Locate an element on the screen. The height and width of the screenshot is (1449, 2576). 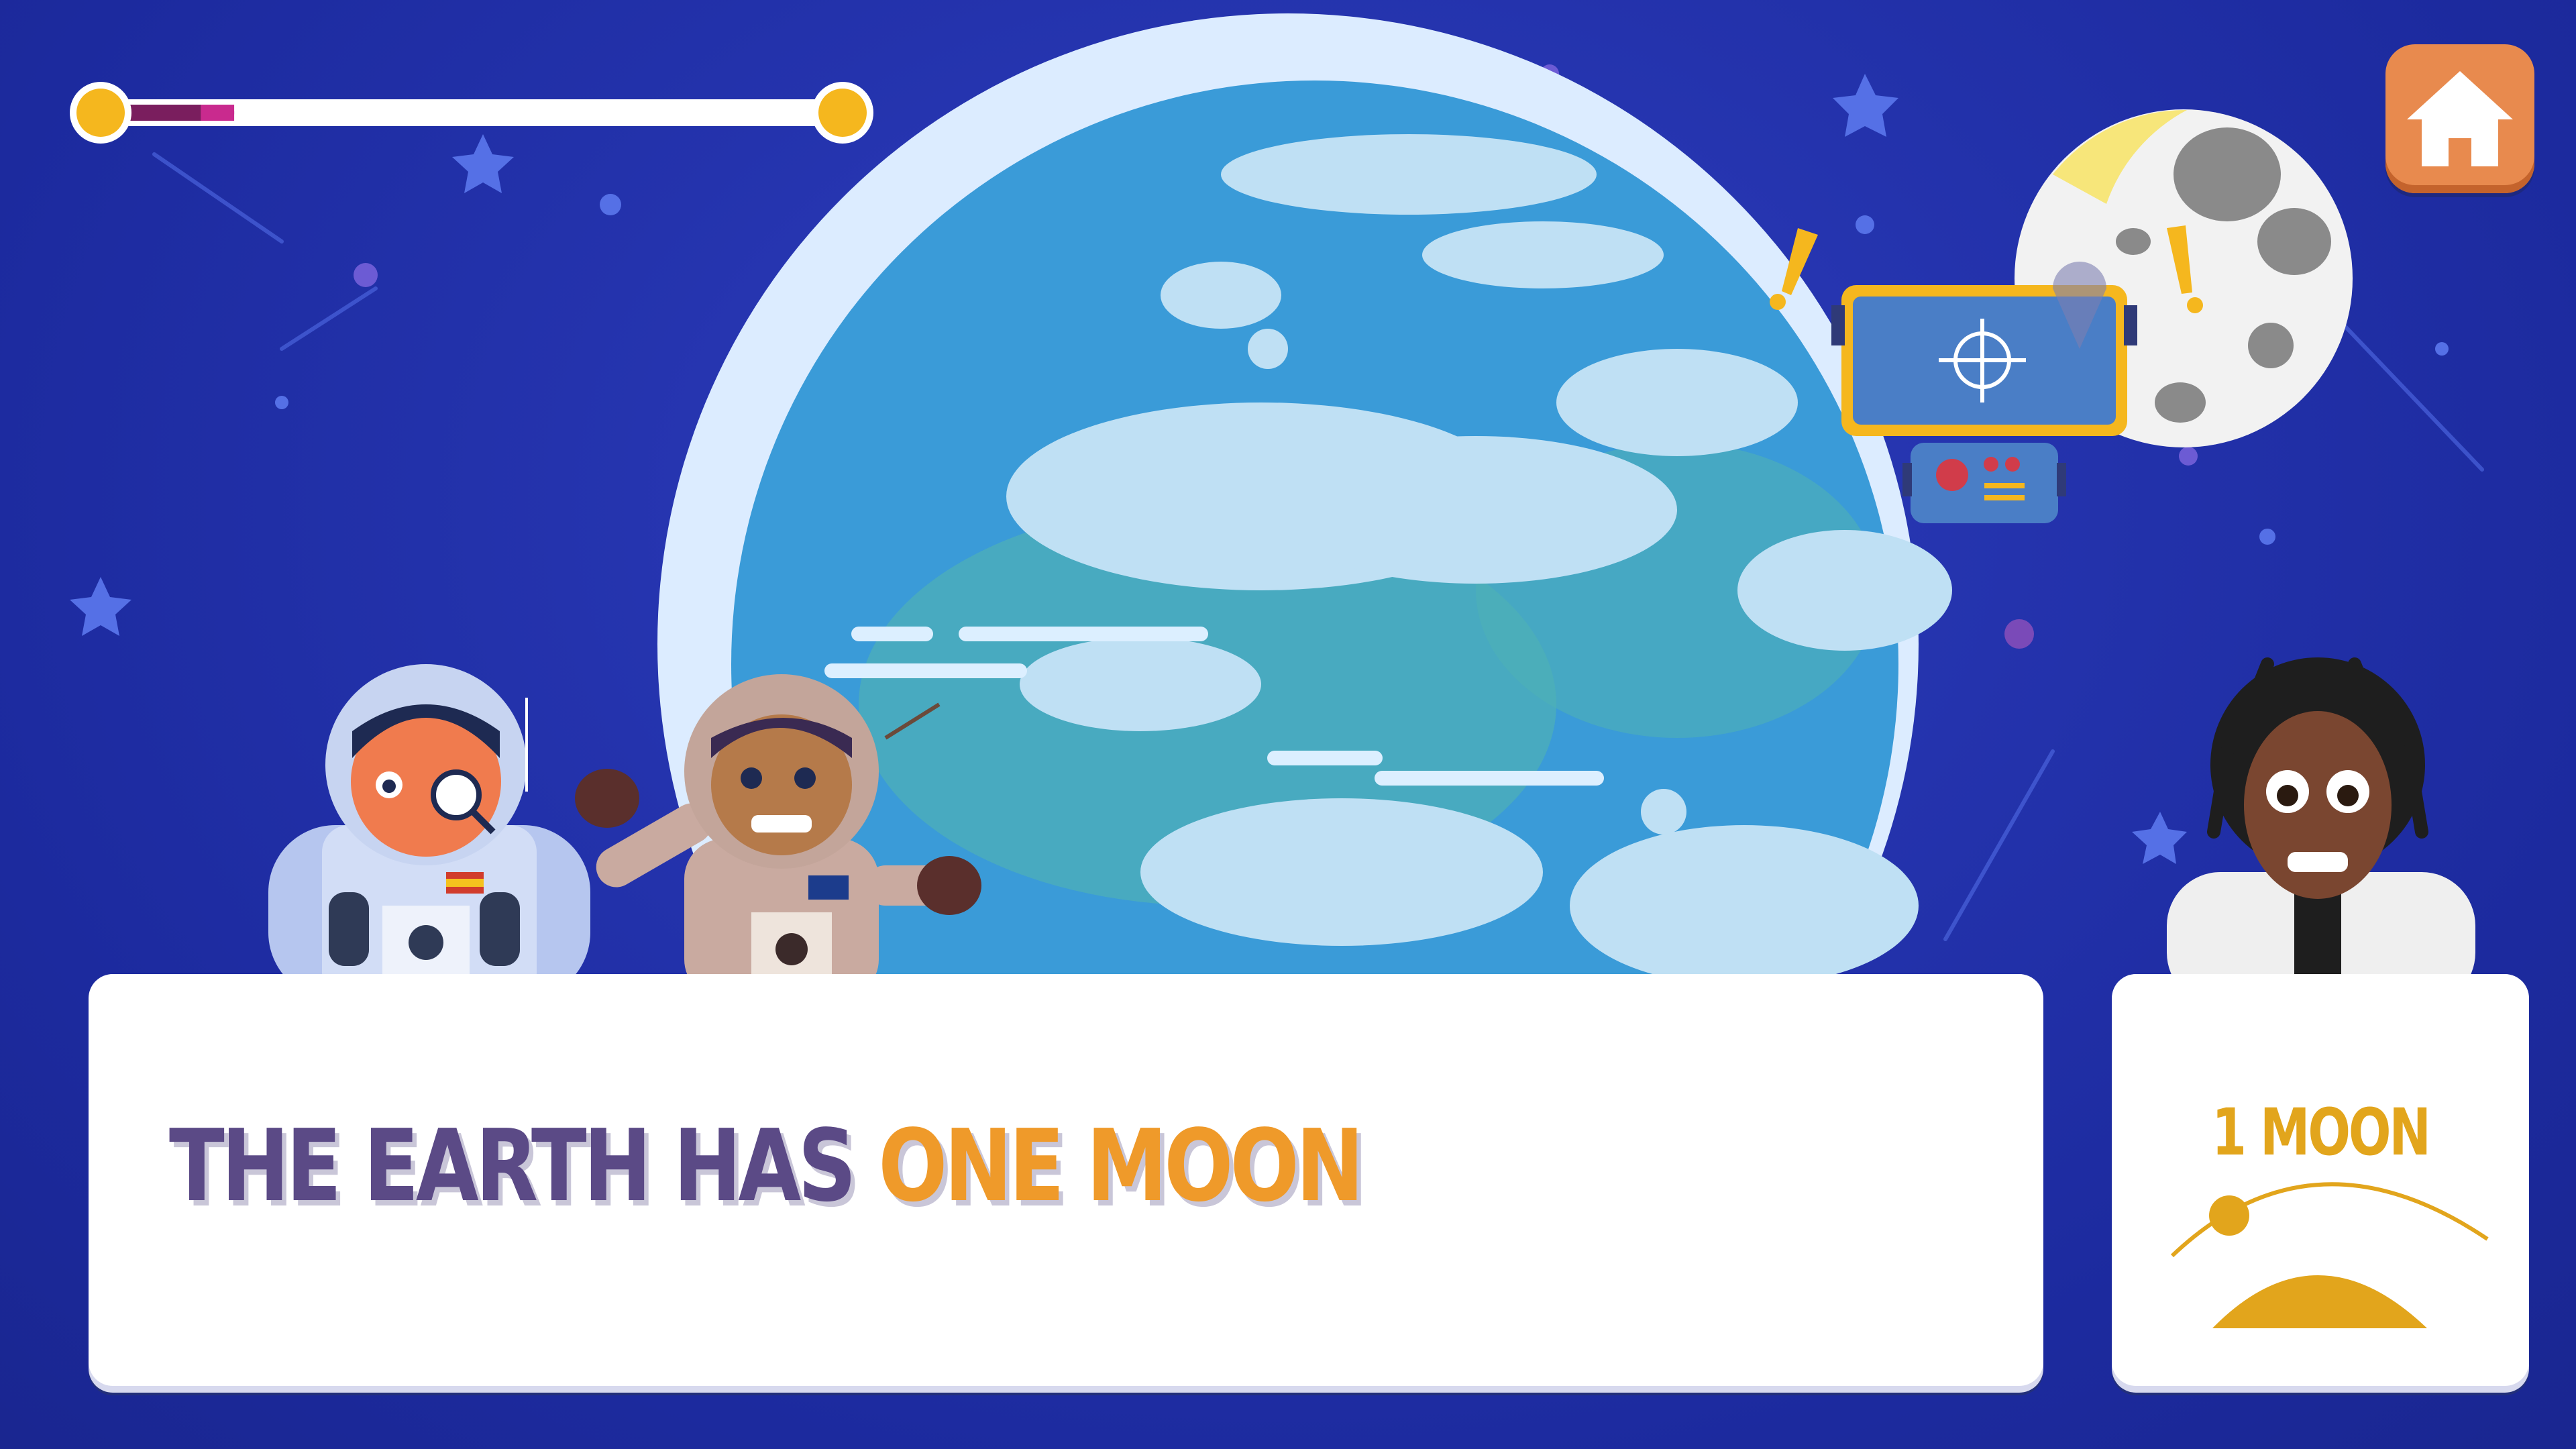
info-card: 1 MOON is located at coordinates (2320, 1180).